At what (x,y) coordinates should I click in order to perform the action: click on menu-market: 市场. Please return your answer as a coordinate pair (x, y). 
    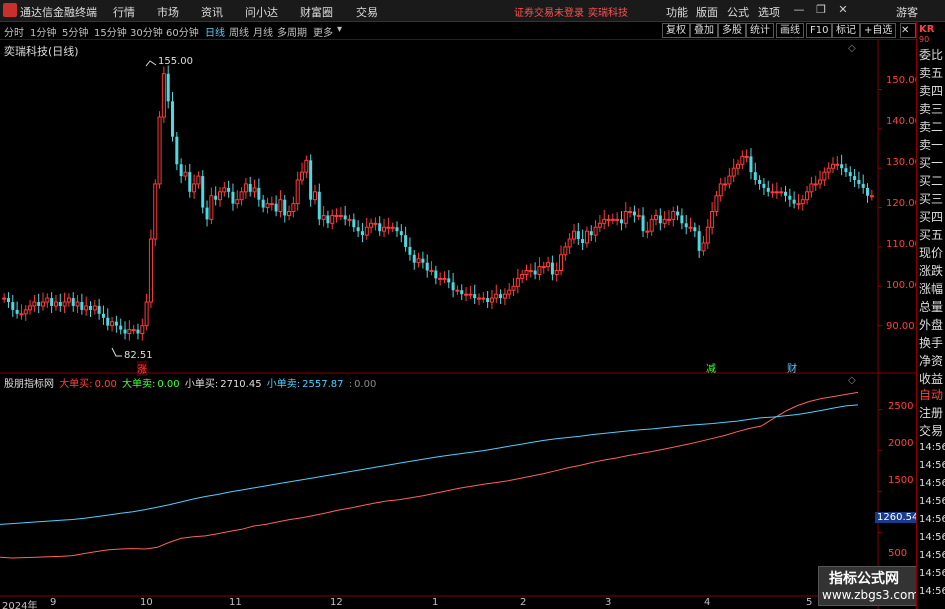
    Looking at the image, I should click on (168, 12).